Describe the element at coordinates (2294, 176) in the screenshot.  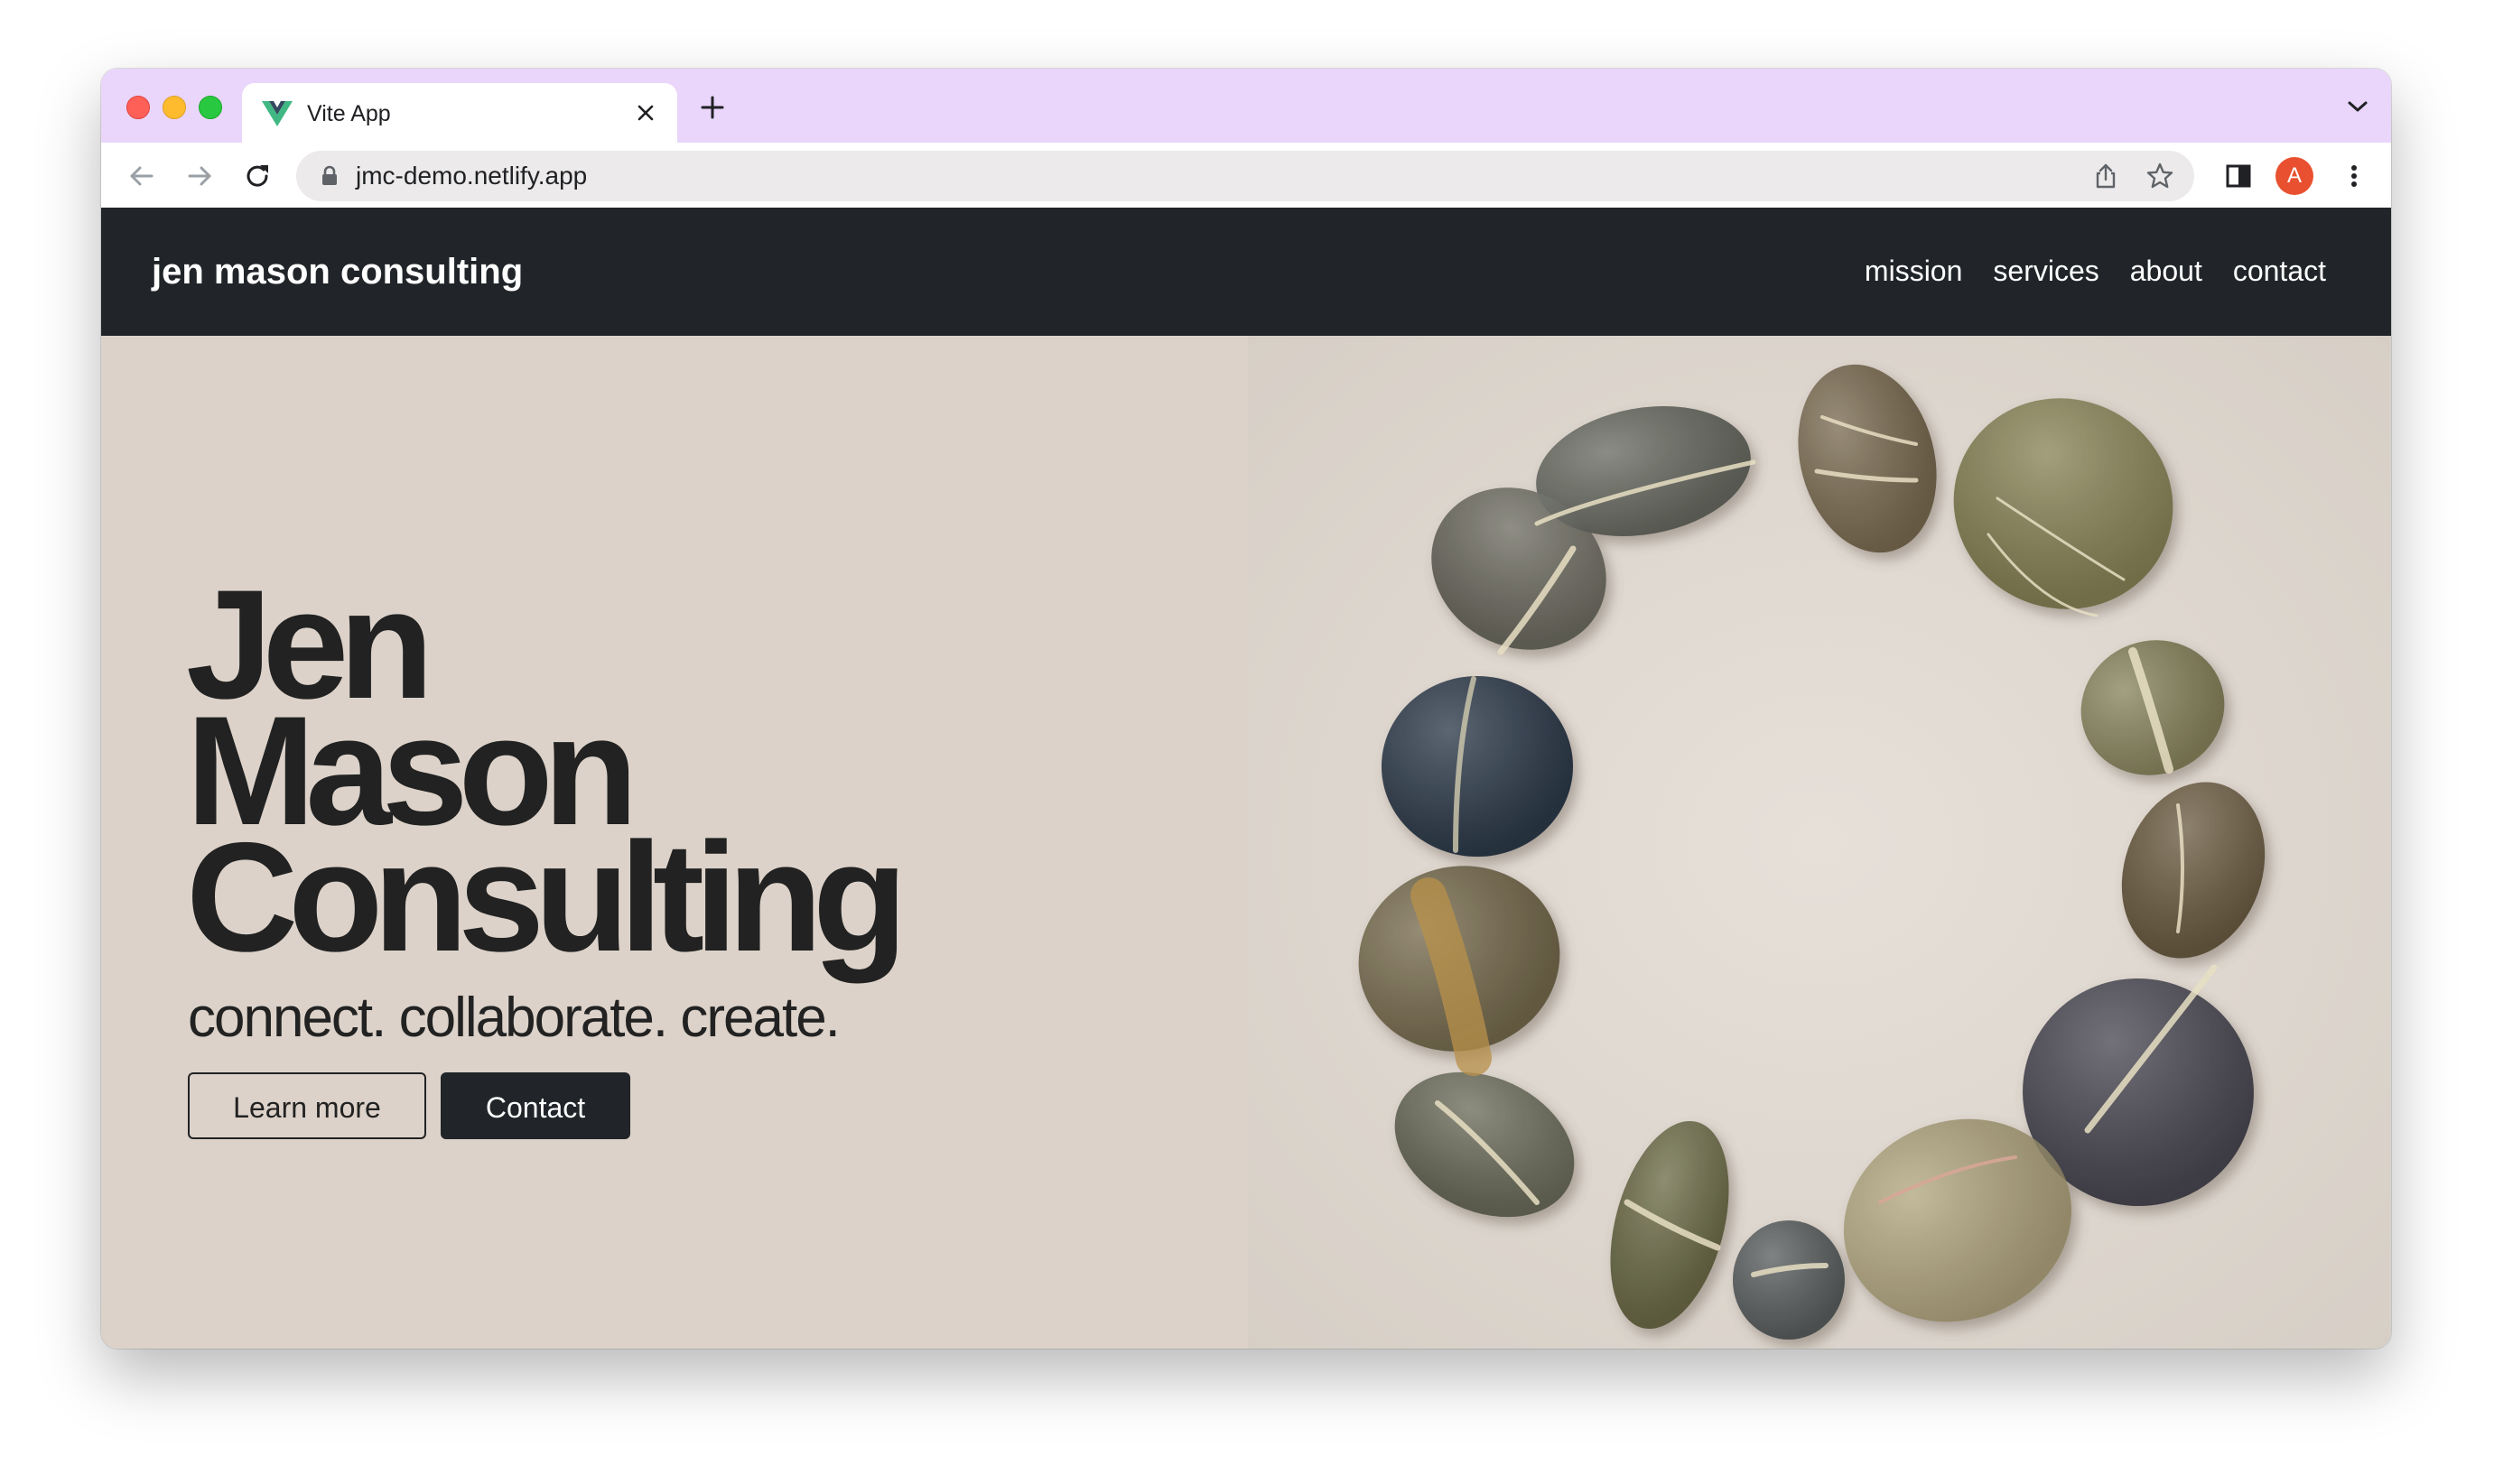
I see `avatar: A` at that location.